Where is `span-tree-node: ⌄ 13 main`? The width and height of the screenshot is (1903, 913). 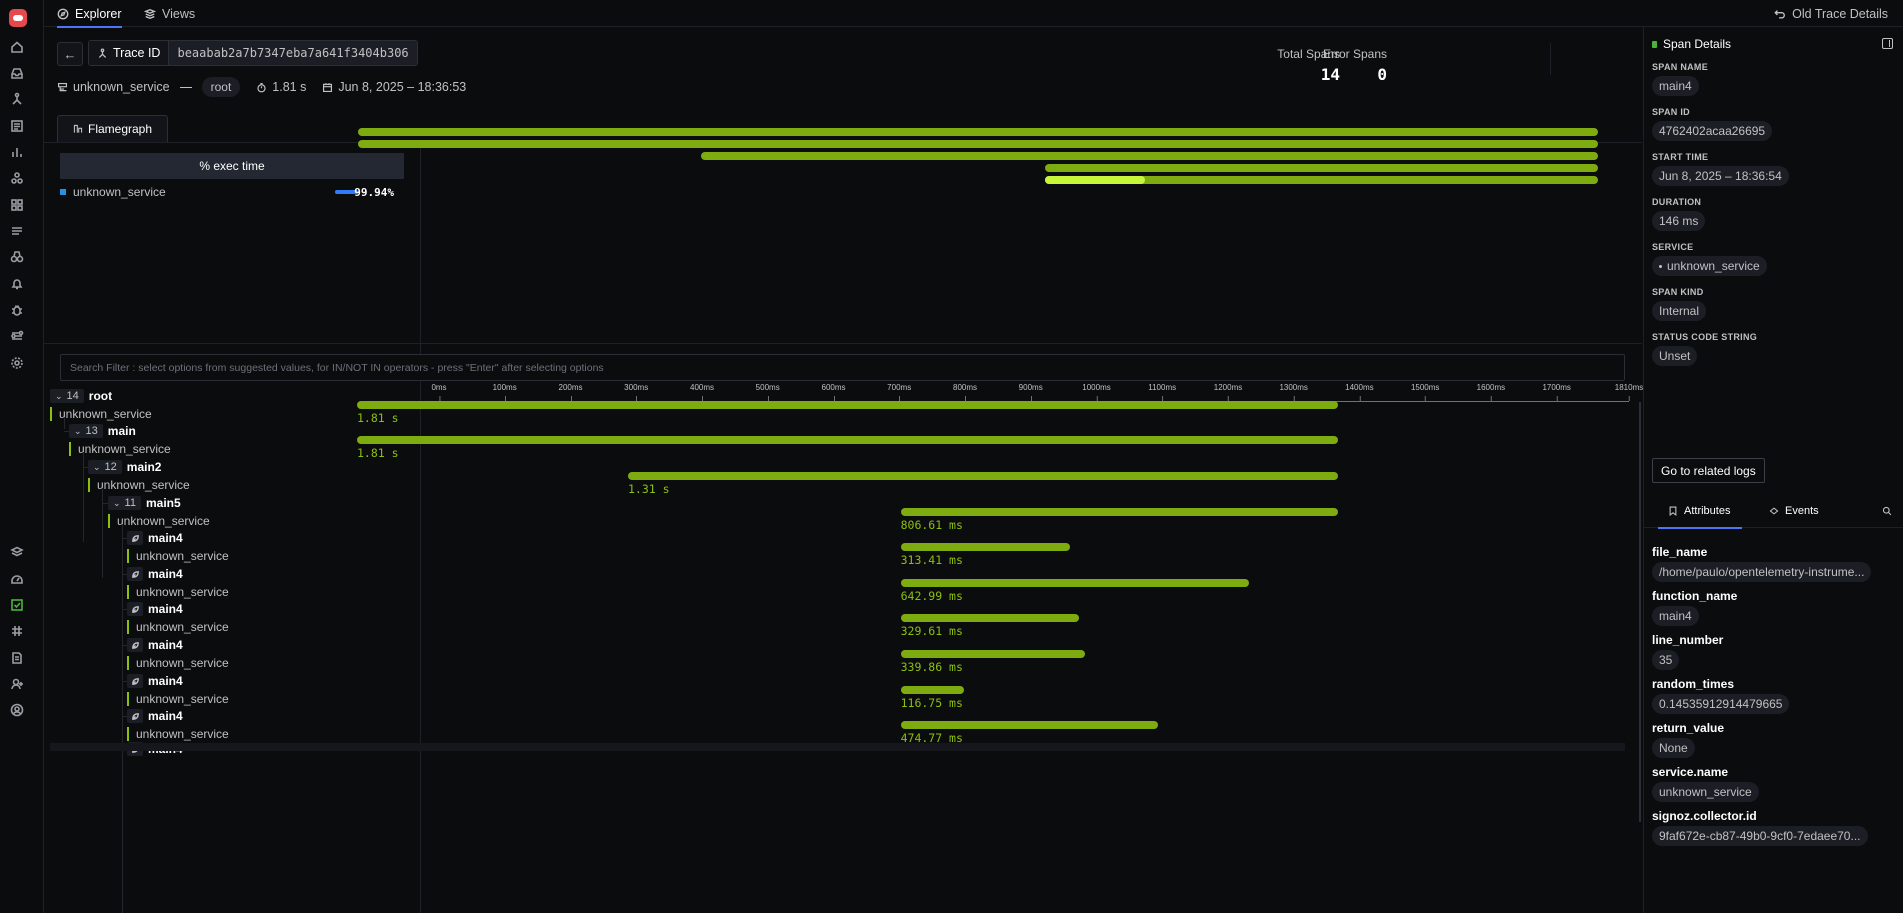
span-tree-node: ⌄ 13 main is located at coordinates (102, 431).